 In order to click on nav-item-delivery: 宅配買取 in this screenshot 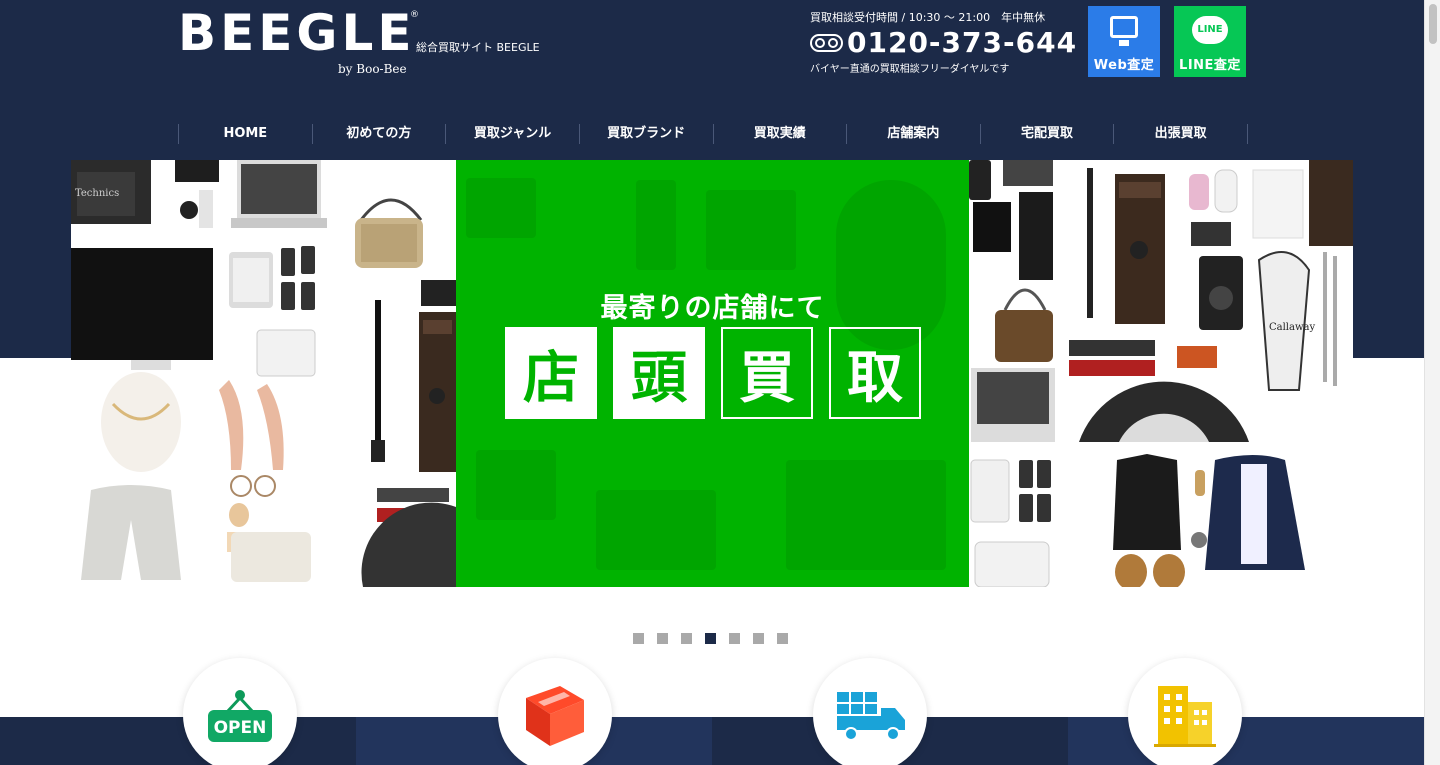, I will do `click(1046, 134)`.